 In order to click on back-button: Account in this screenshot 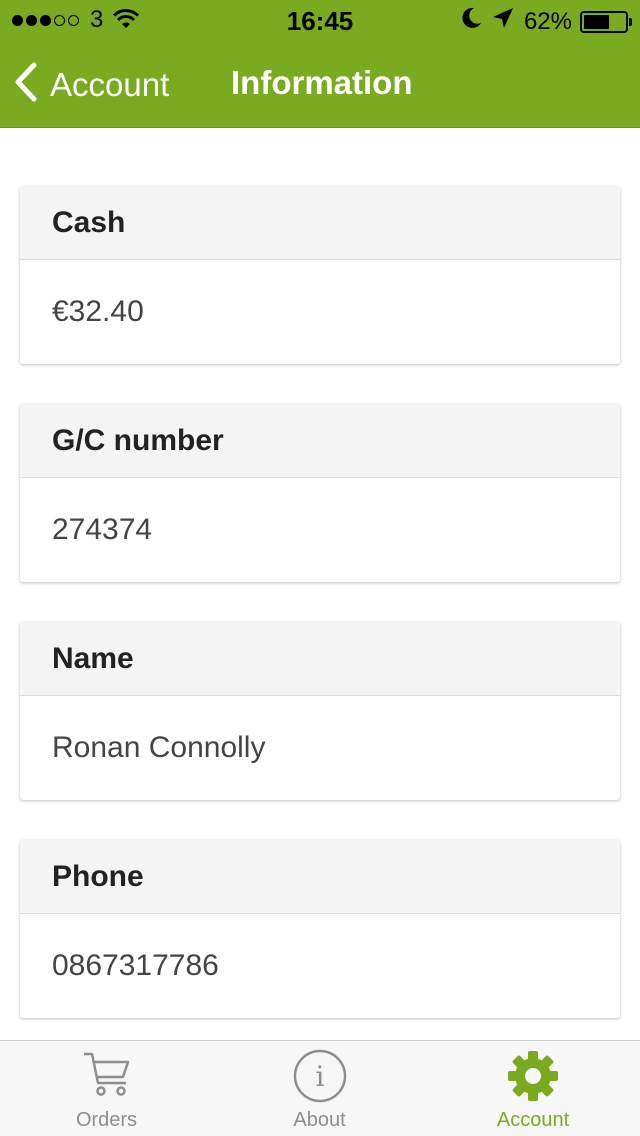, I will do `click(91, 84)`.